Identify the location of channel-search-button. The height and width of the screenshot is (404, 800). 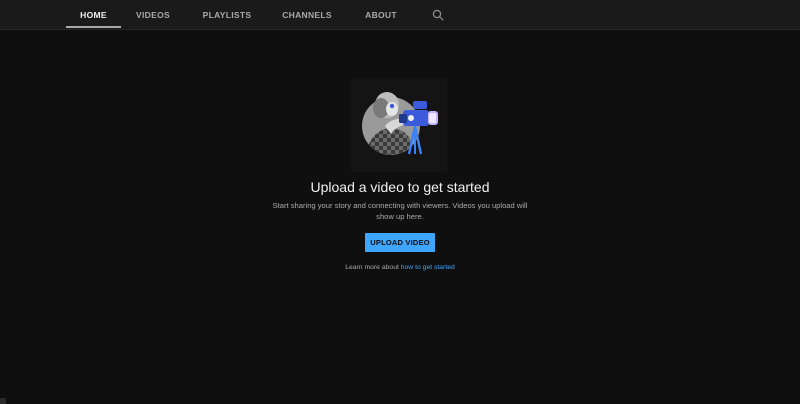
(438, 14).